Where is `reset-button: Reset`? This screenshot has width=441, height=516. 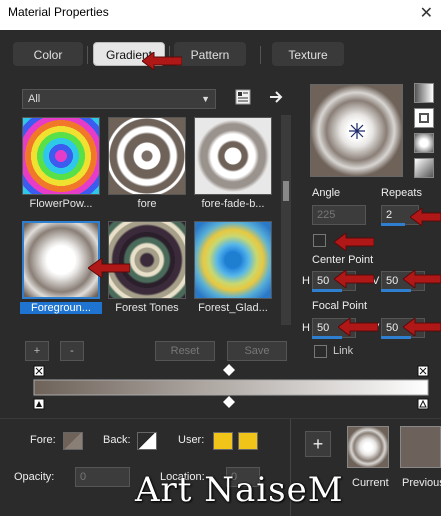
reset-button: Reset is located at coordinates (185, 351).